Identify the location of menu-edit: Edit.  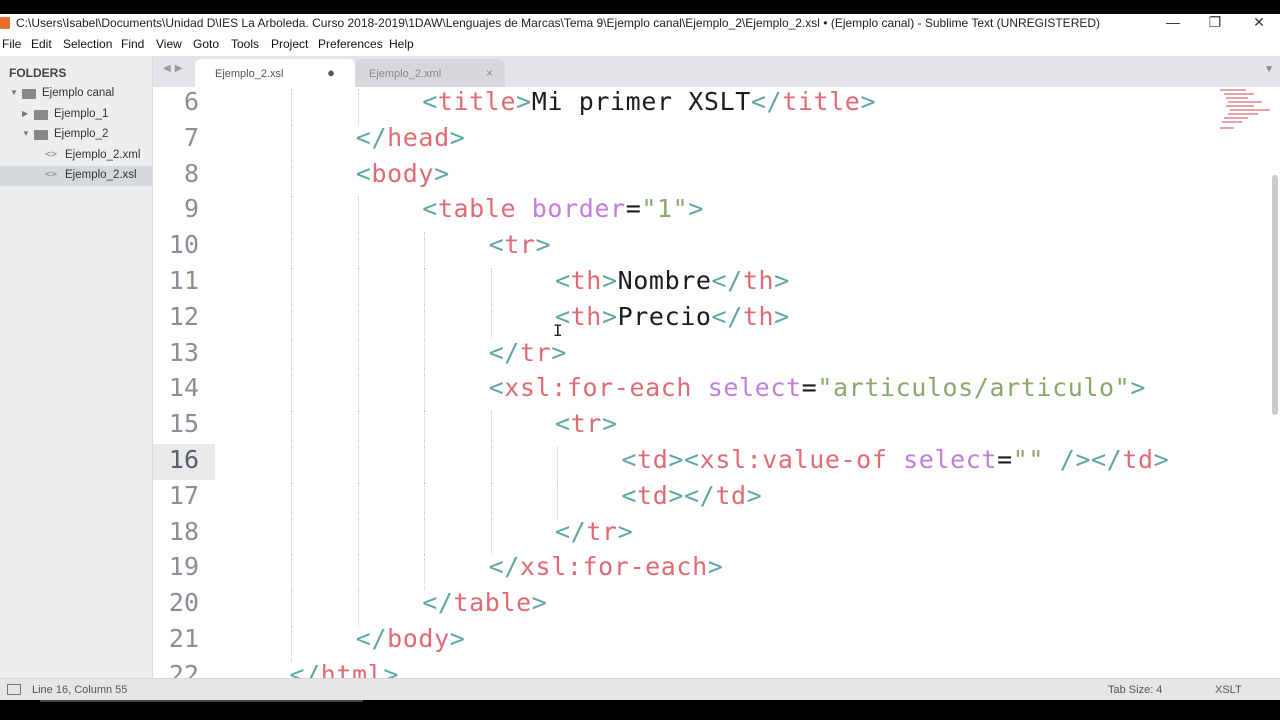
(41, 44).